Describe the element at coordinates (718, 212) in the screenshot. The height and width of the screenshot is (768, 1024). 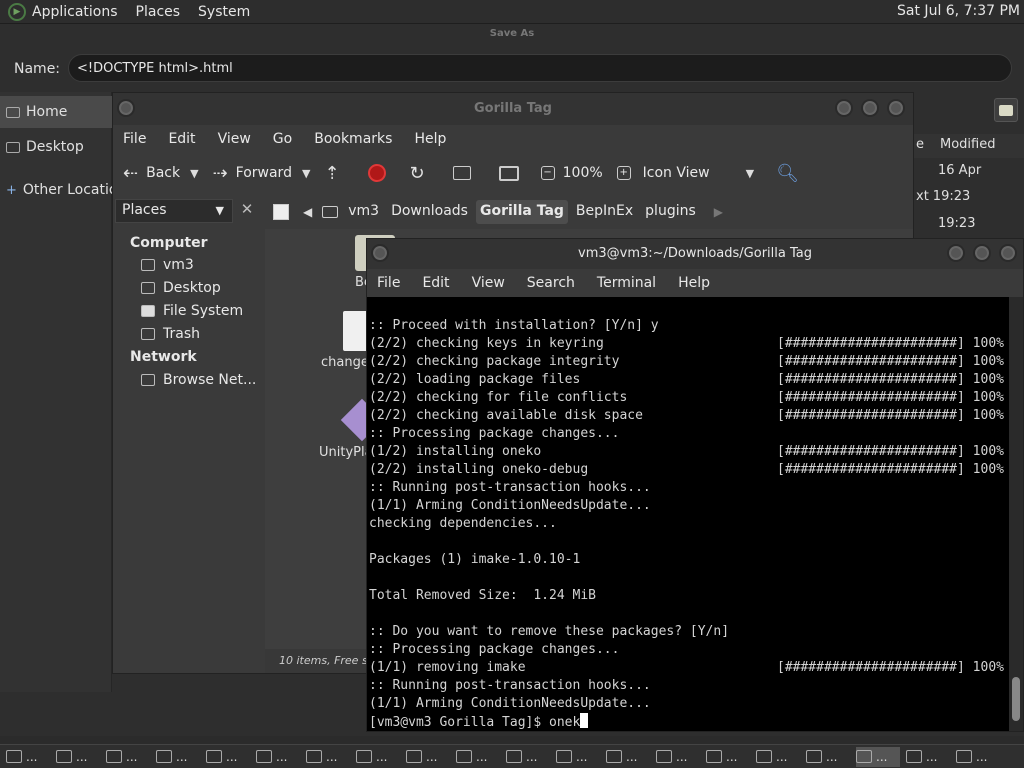
I see `path-right-icon: ▶` at that location.